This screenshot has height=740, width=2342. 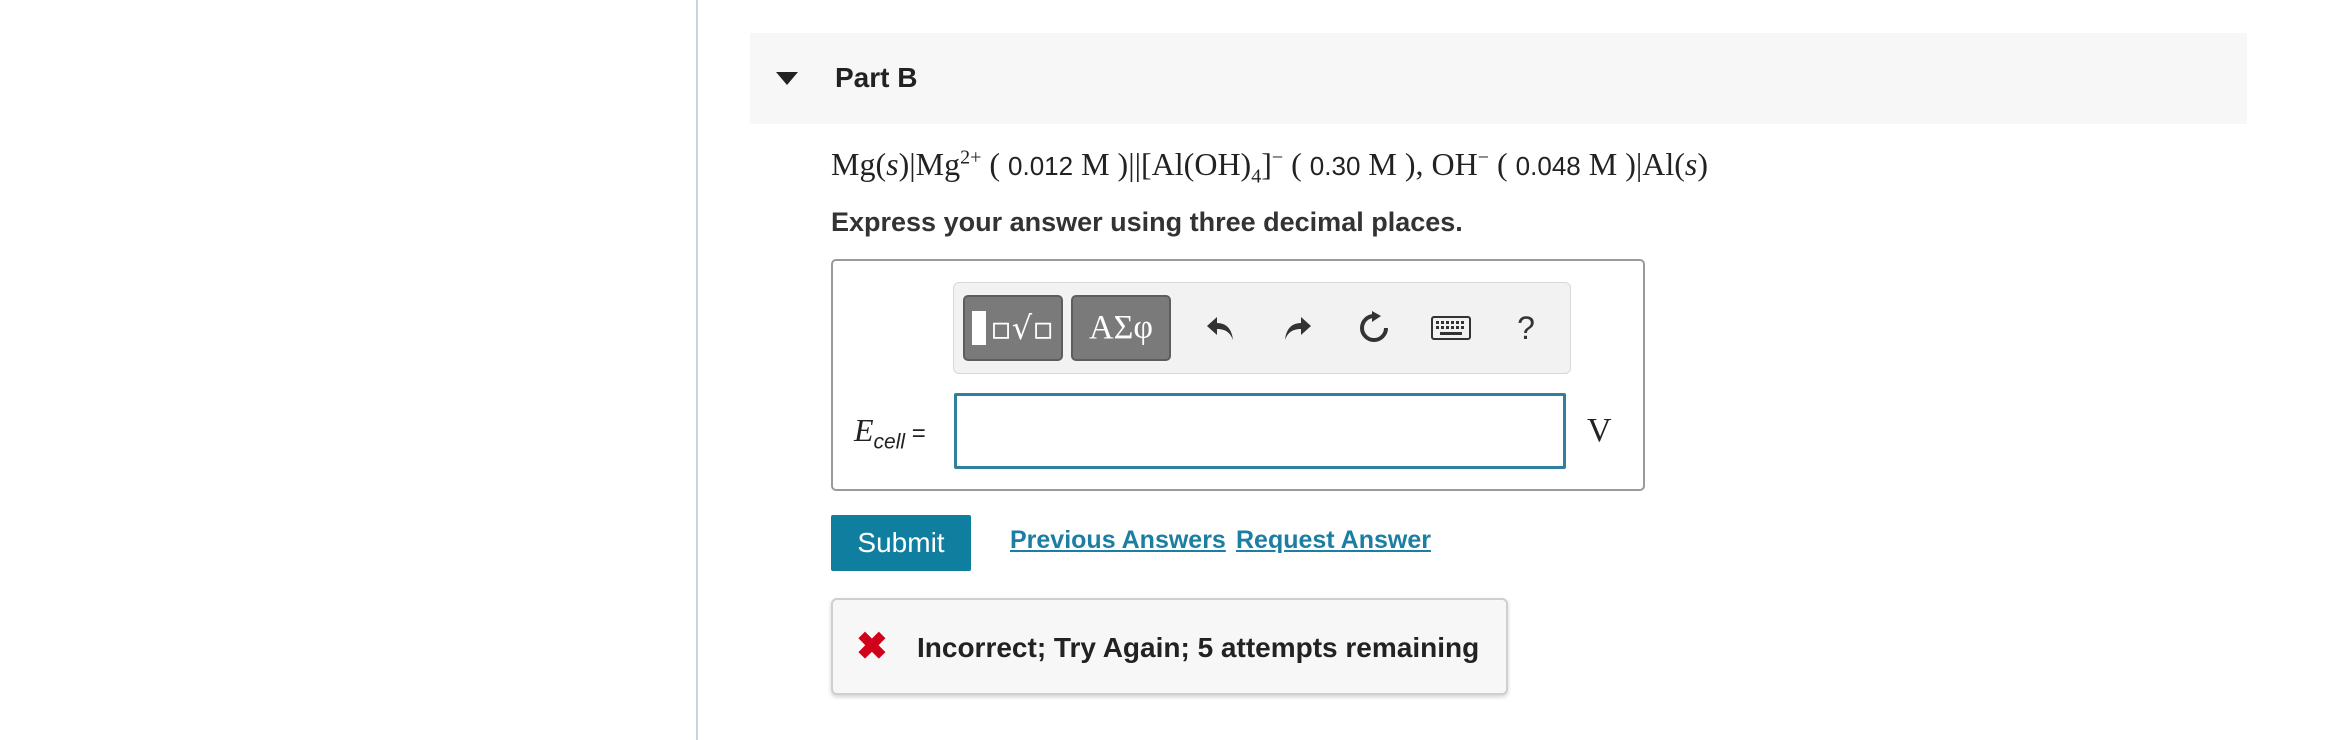 What do you see at coordinates (1451, 328) in the screenshot?
I see `keyboard-icon` at bounding box center [1451, 328].